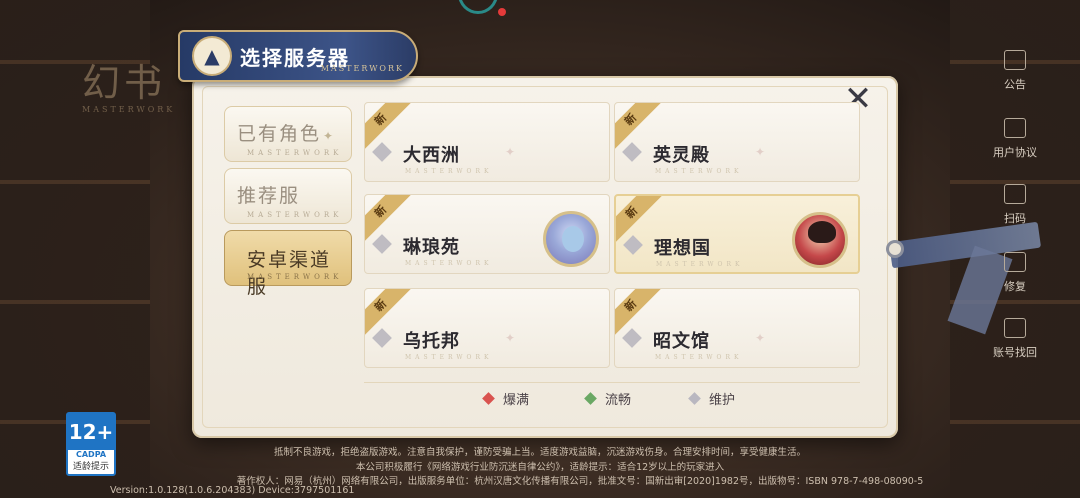 The width and height of the screenshot is (1080, 498). I want to click on tab-existing-roles: 已有角色 ✦ MASTERWORK, so click(288, 134).